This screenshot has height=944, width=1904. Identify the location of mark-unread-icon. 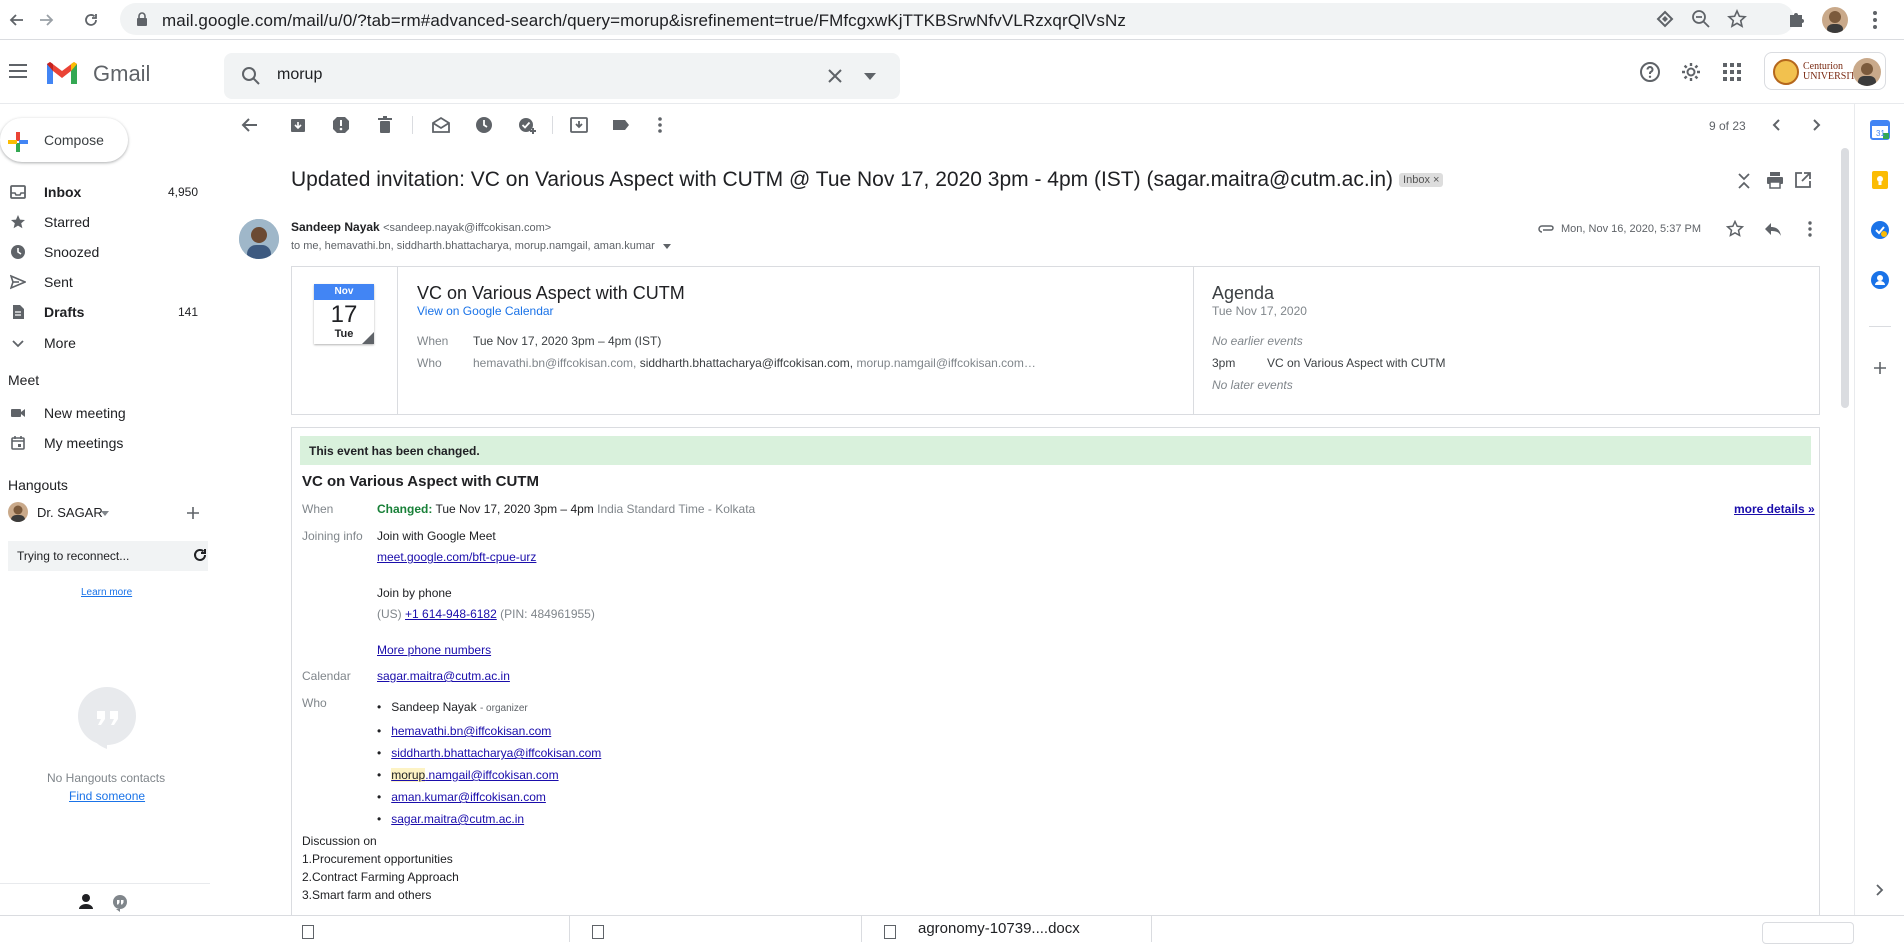
(441, 125).